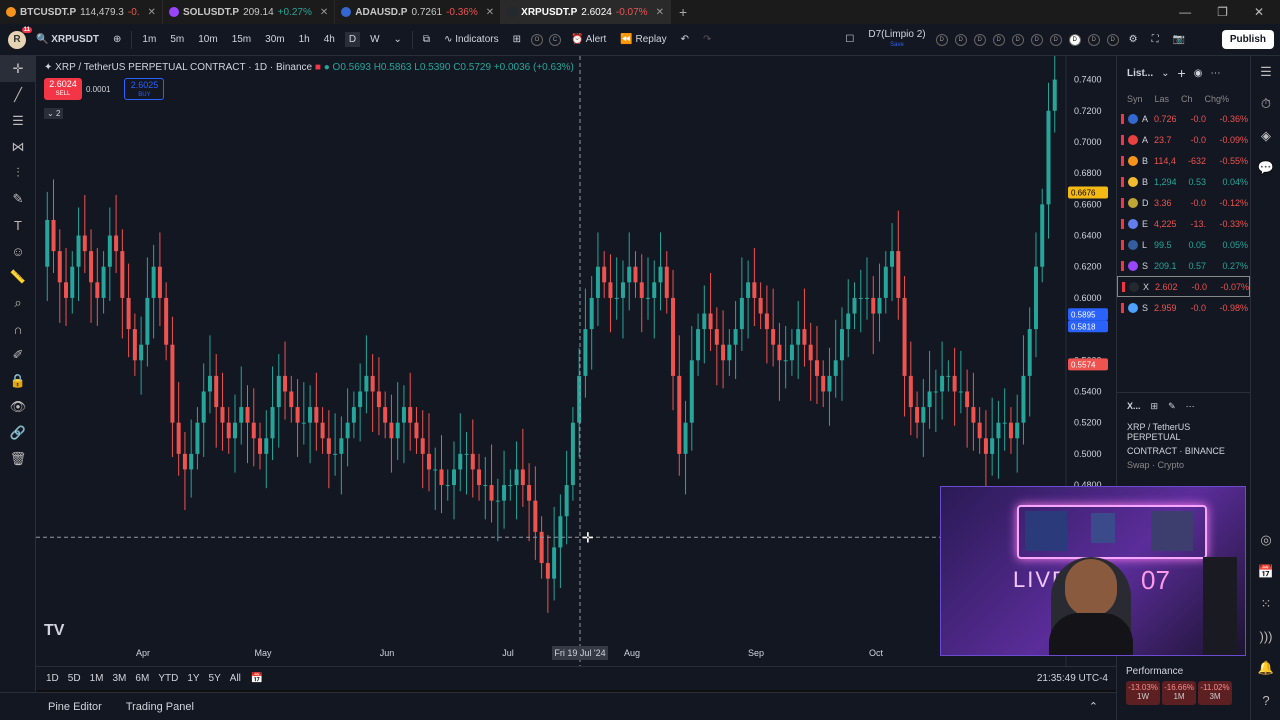  I want to click on compare-add-icon: ⊕, so click(117, 39).